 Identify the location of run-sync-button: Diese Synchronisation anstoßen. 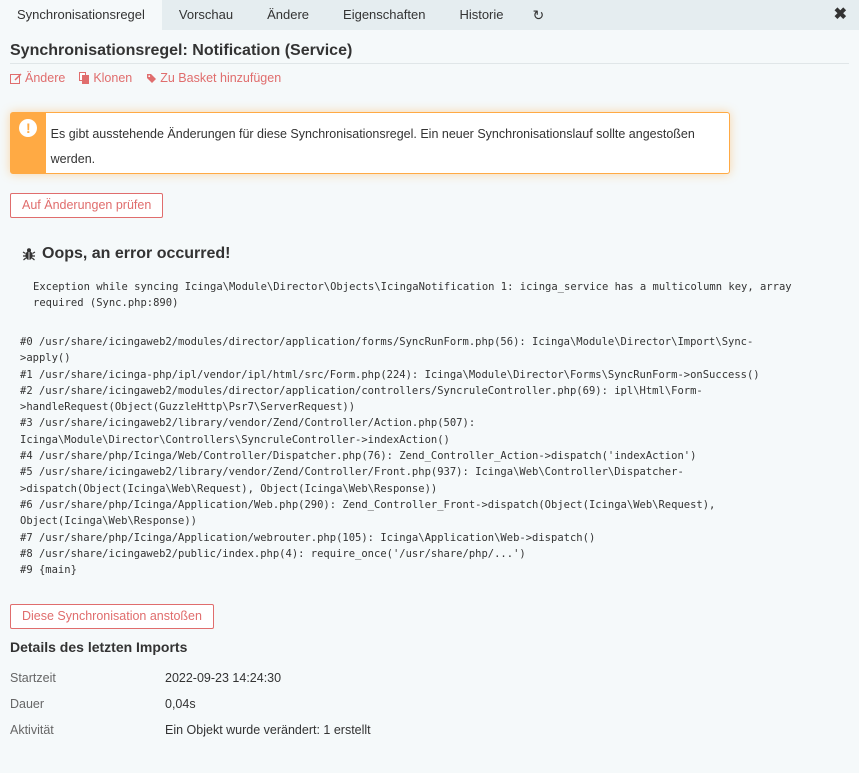
(112, 616).